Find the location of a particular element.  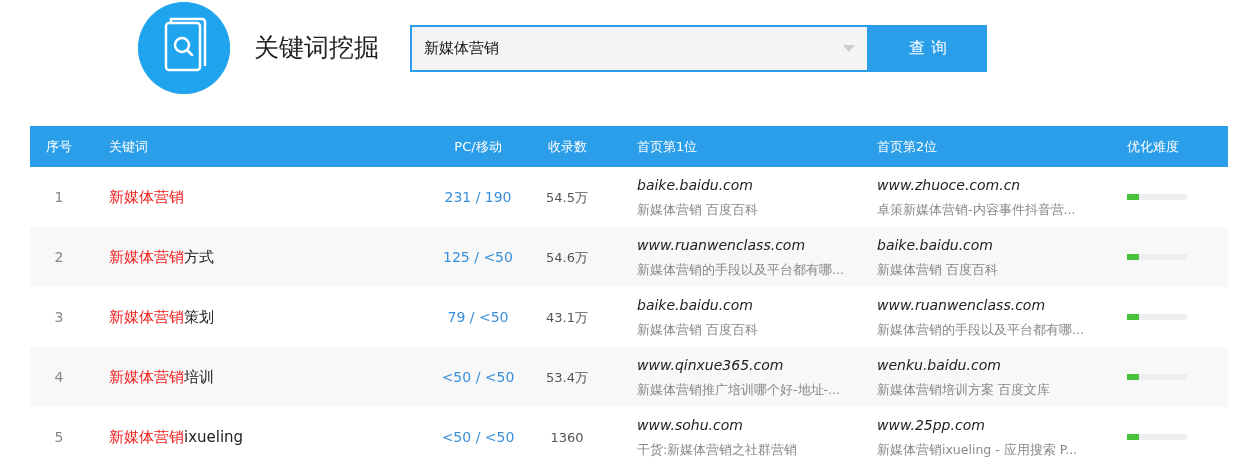

result-domain: www.qinxue365.com is located at coordinates (710, 365).